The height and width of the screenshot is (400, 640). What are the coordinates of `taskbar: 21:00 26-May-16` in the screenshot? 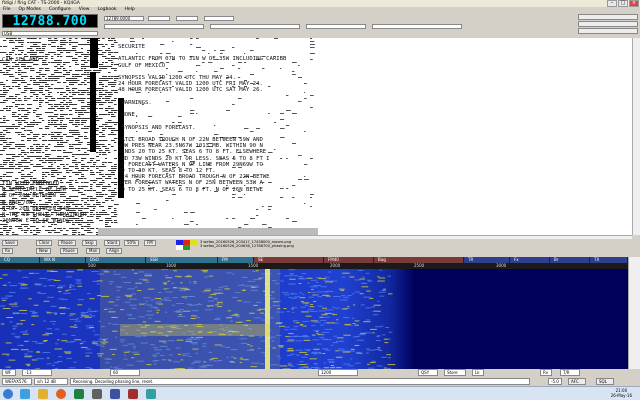 It's located at (320, 393).